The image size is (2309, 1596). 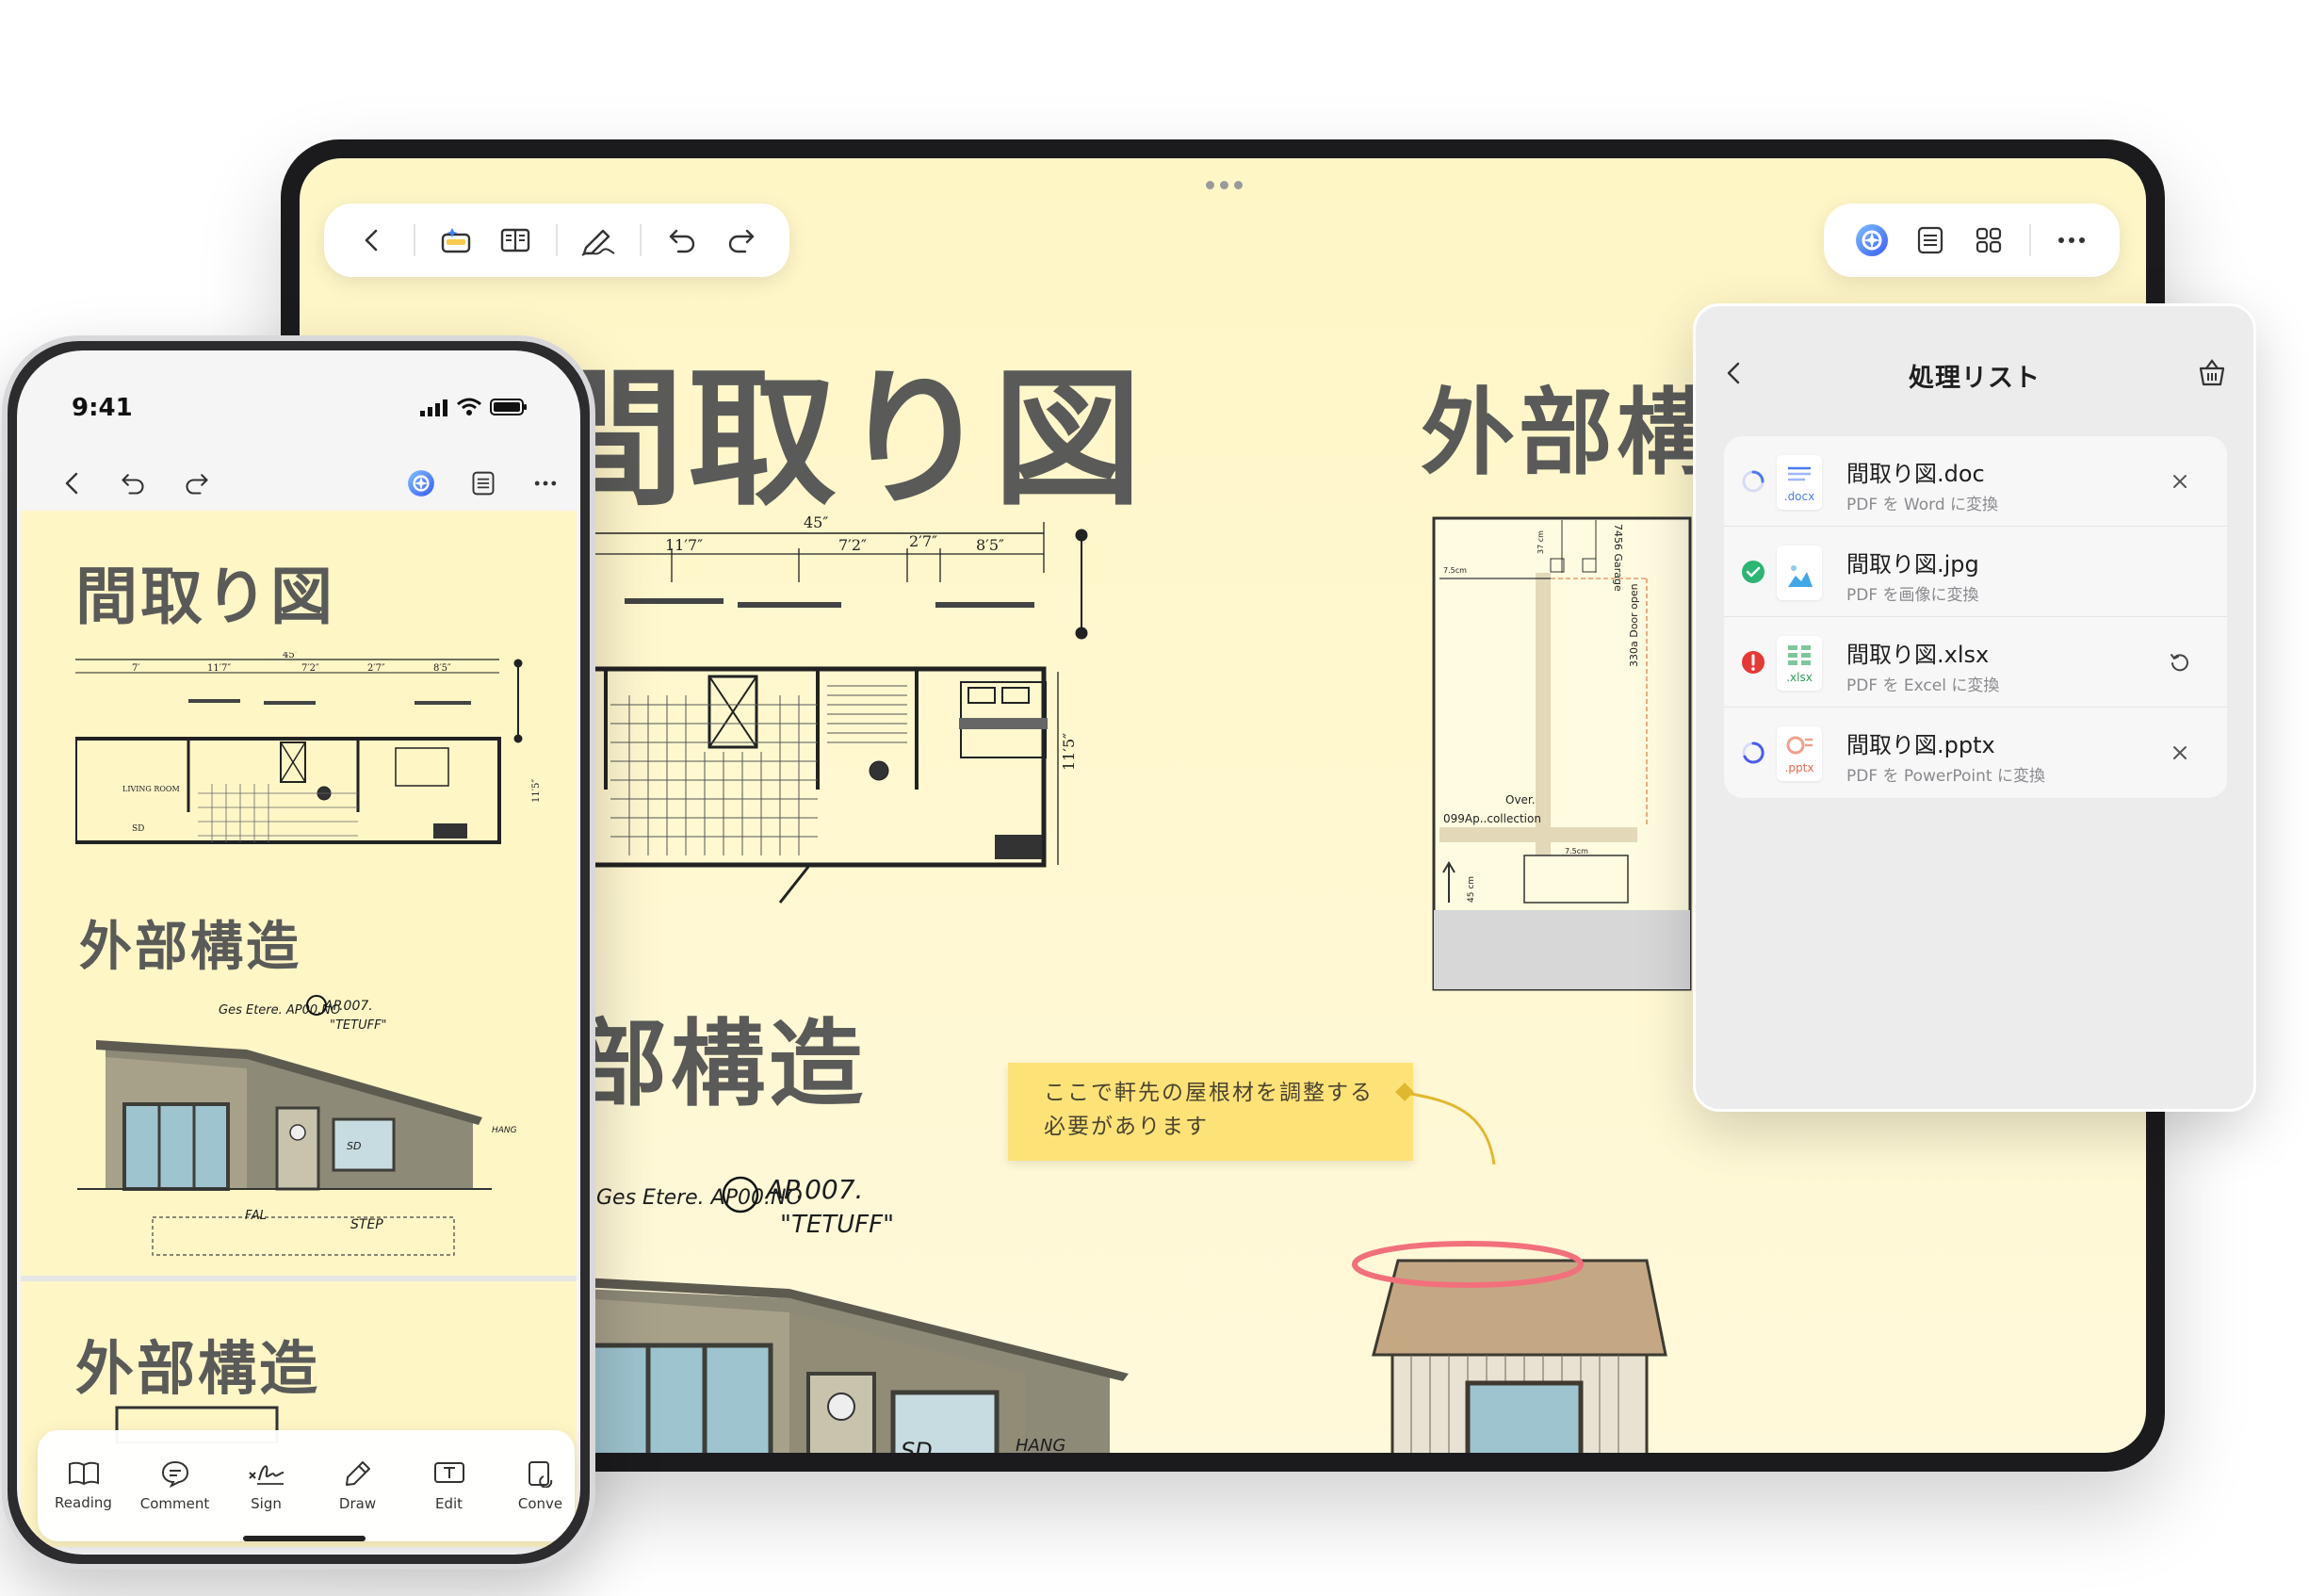 I want to click on book-icon, so click(x=83, y=1473).